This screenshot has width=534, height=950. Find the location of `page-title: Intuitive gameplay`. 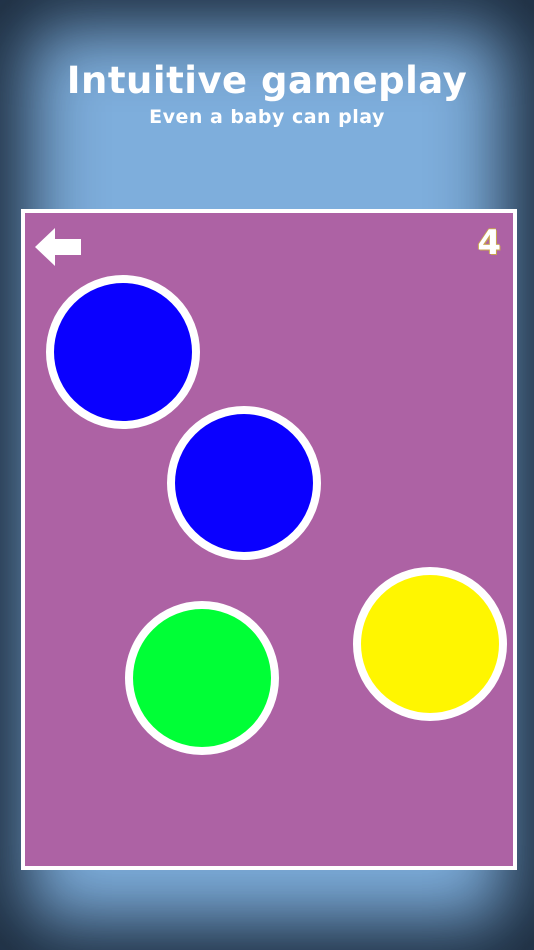

page-title: Intuitive gameplay is located at coordinates (267, 80).